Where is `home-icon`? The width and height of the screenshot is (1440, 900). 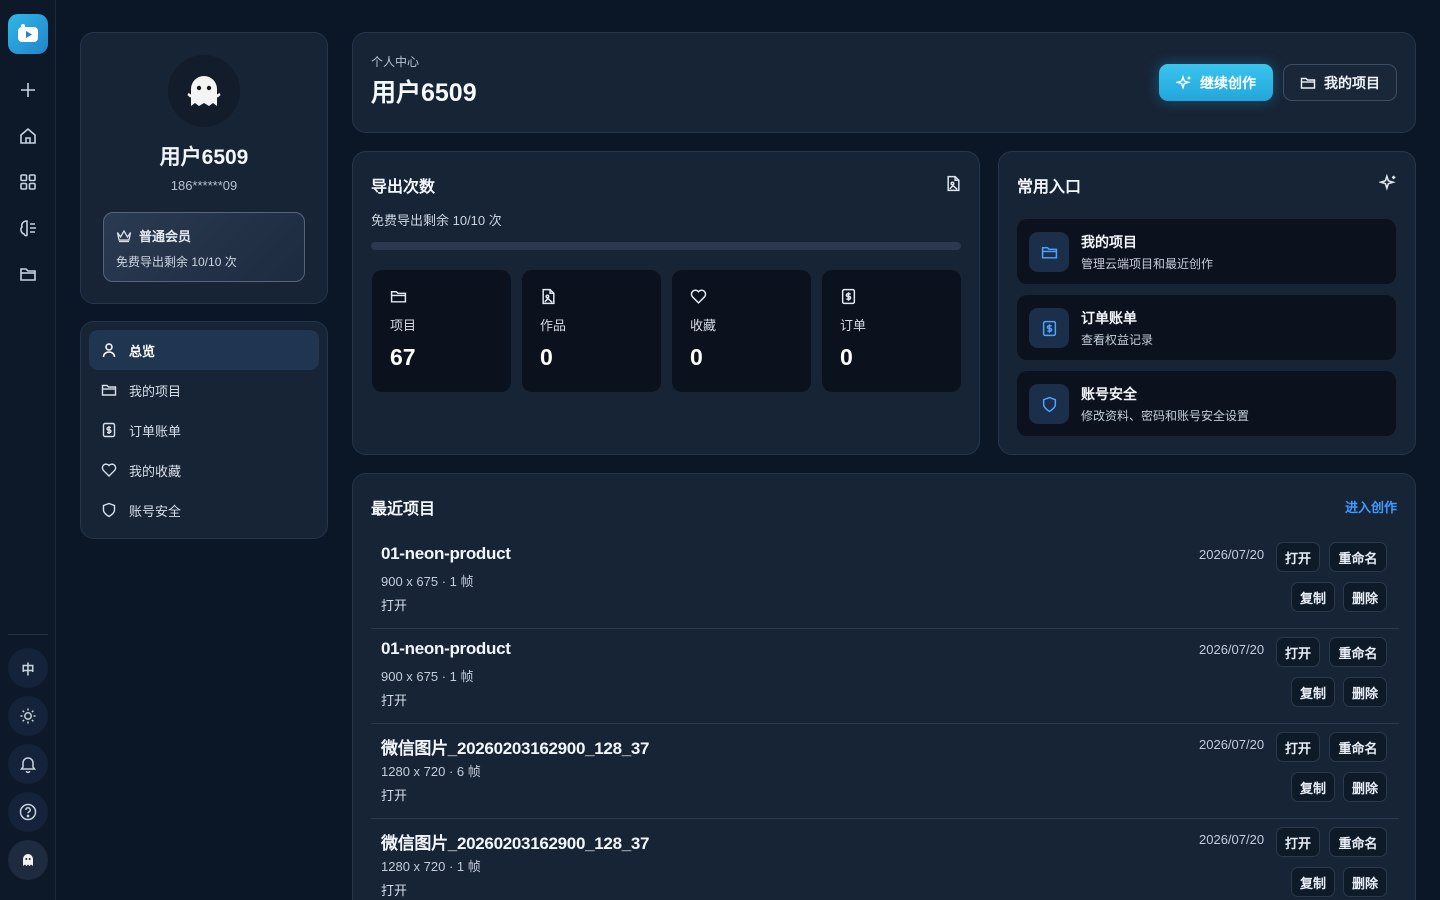
home-icon is located at coordinates (28, 136).